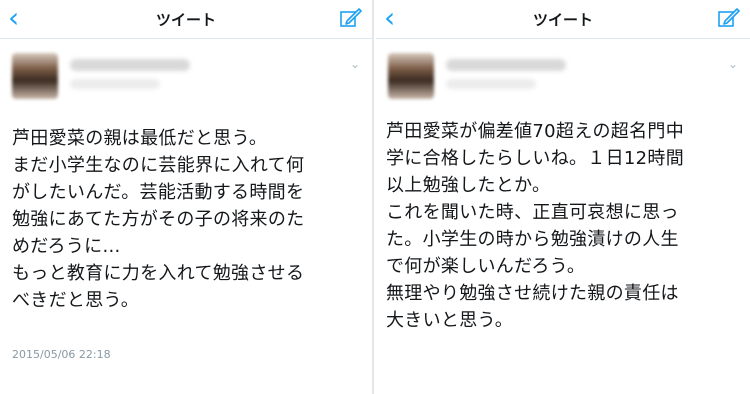 The image size is (750, 394). I want to click on tweet-line: た。小学生の時から勉強漬けの人生, so click(532, 239).